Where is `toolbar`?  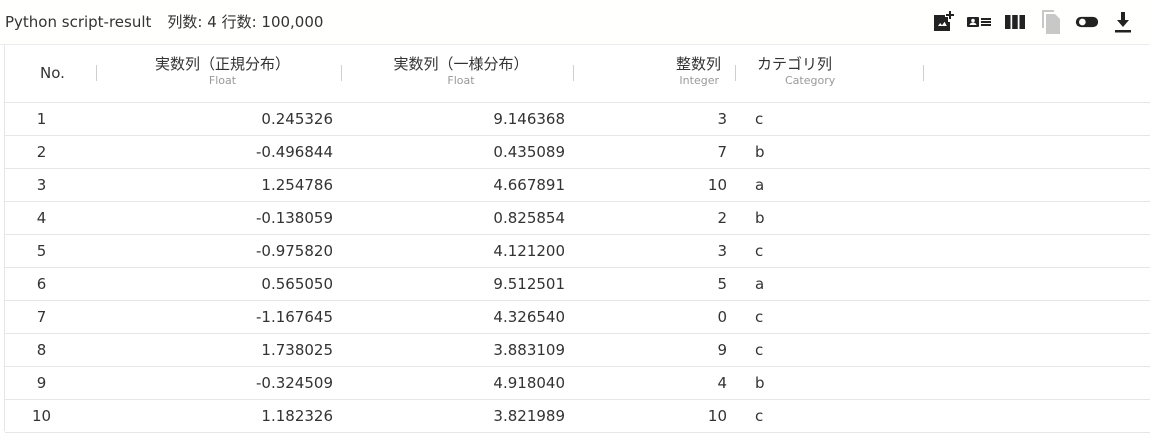
toolbar is located at coordinates (1033, 22).